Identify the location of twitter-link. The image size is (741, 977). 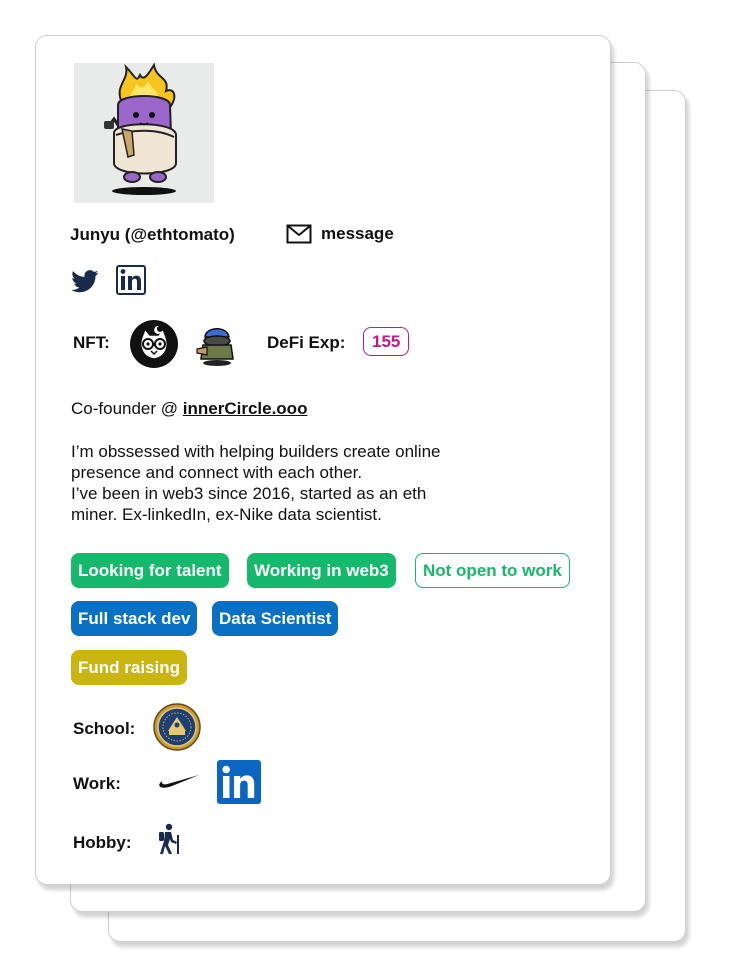
(85, 284).